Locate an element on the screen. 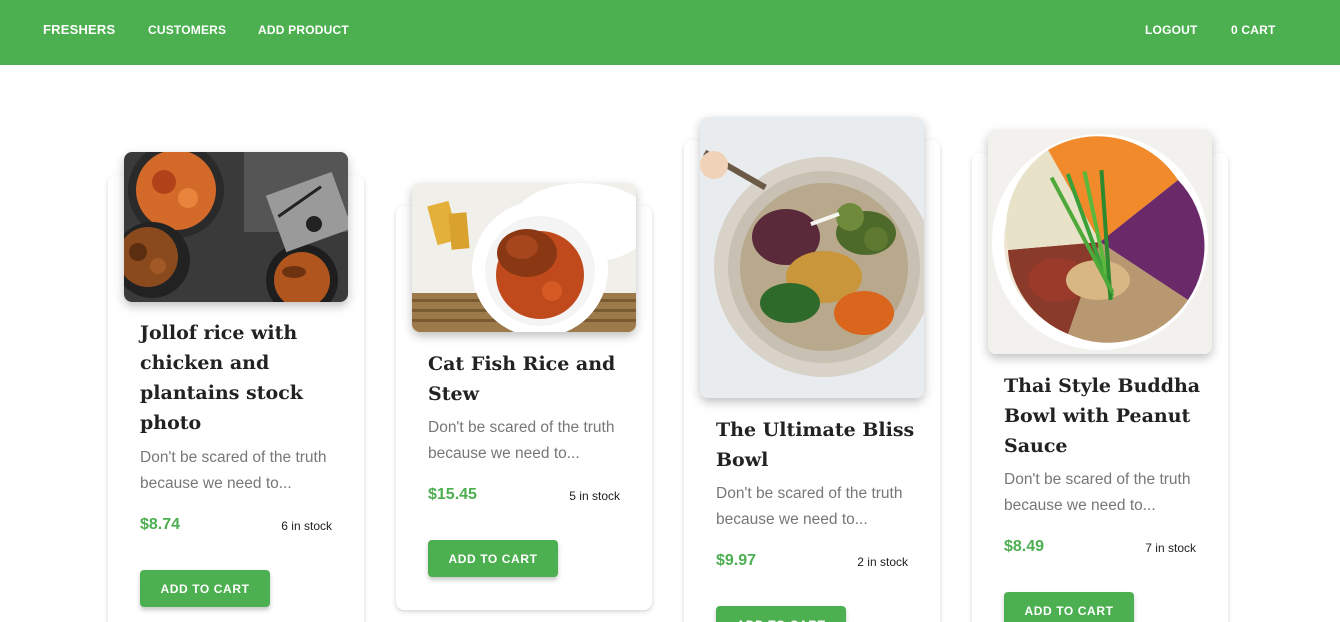 The image size is (1340, 622). product-price: $9.97 is located at coordinates (736, 560).